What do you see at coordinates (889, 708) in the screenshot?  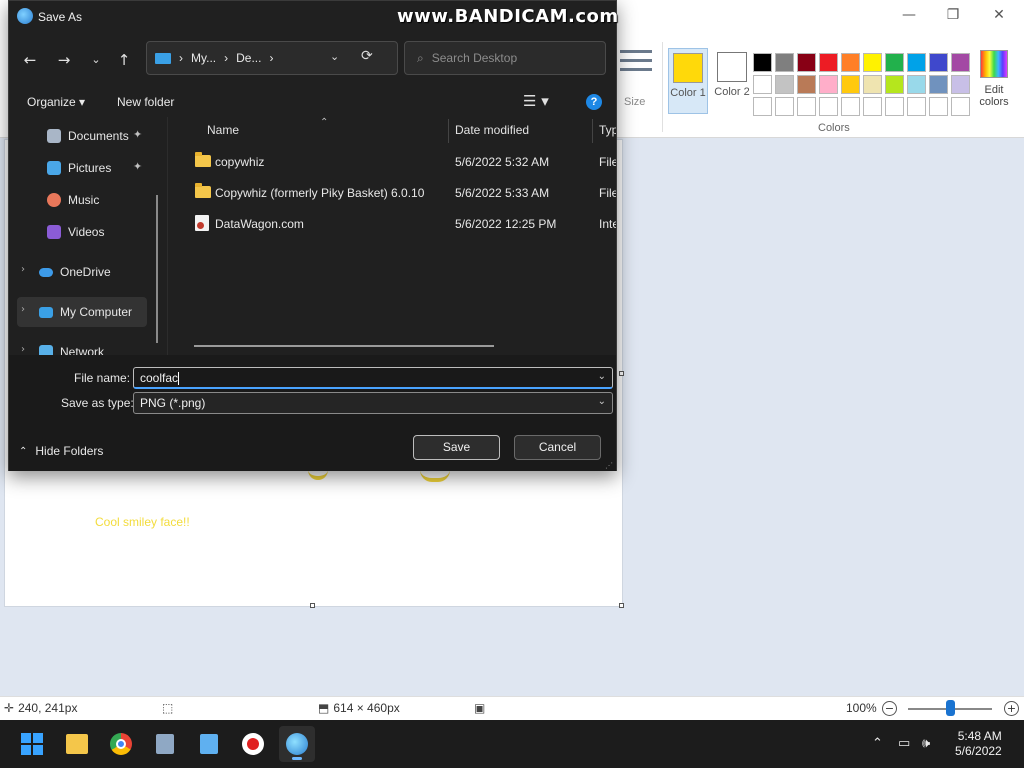 I see `zoom-out-button: −` at bounding box center [889, 708].